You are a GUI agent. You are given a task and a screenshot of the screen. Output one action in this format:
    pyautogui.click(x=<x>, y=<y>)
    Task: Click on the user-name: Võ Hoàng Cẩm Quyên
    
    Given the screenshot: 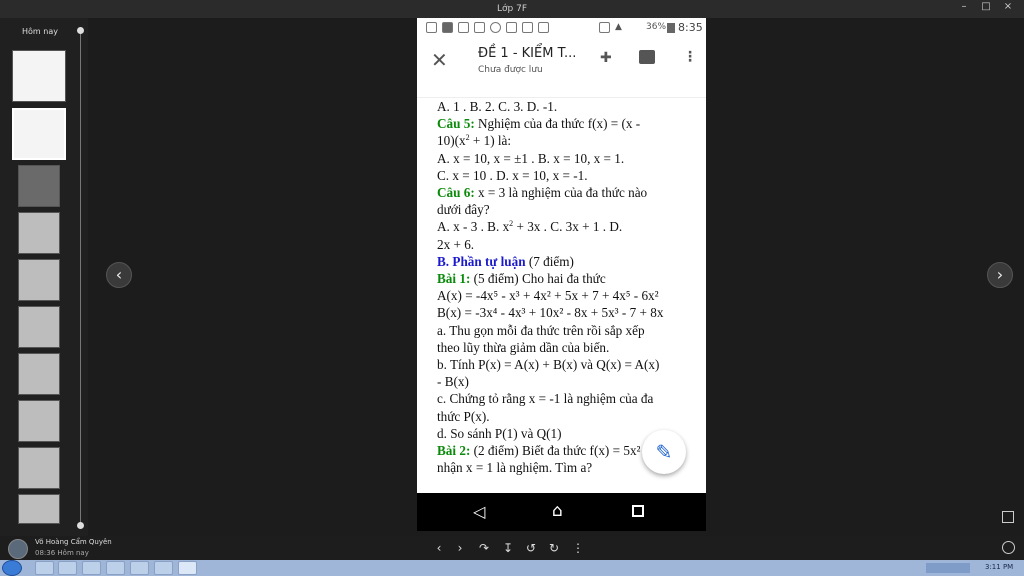 What is the action you would take?
    pyautogui.click(x=73, y=542)
    